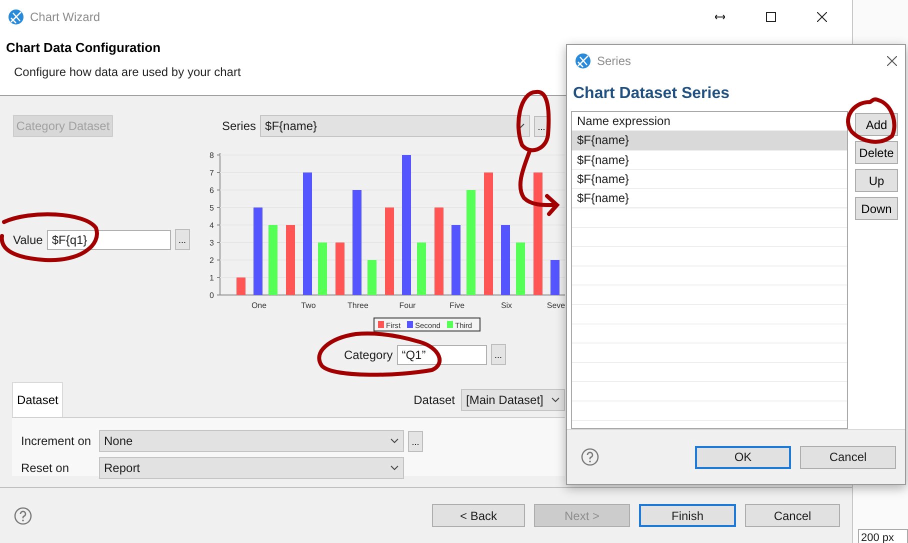 This screenshot has width=908, height=543. What do you see at coordinates (771, 17) in the screenshot?
I see `maximize-icon` at bounding box center [771, 17].